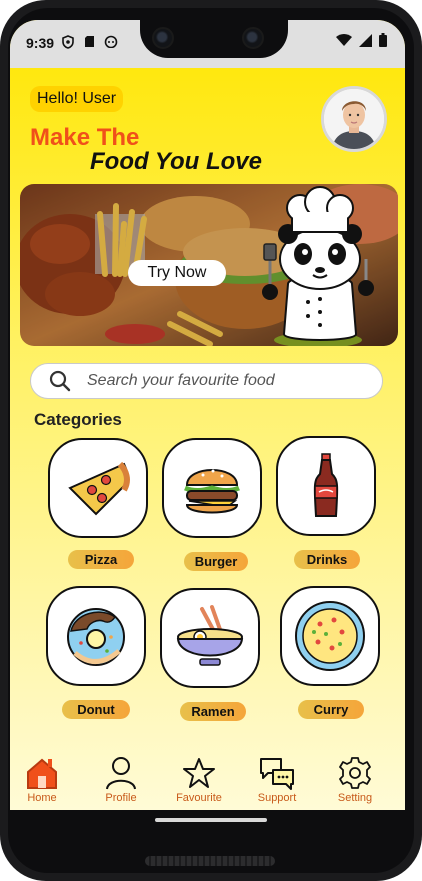 This screenshot has width=422, height=881. Describe the element at coordinates (60, 381) in the screenshot. I see `search-icon` at that location.